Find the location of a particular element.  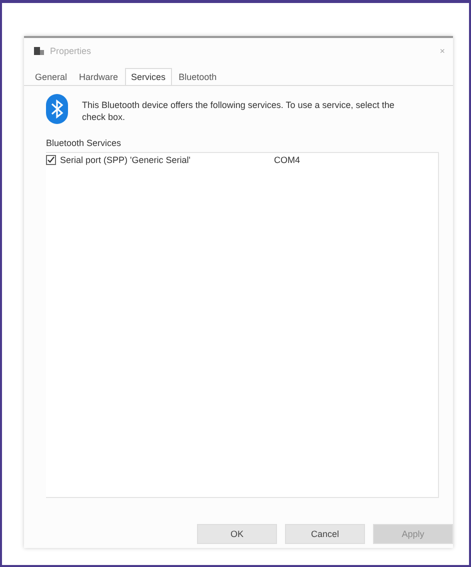

checkbox is located at coordinates (51, 160).